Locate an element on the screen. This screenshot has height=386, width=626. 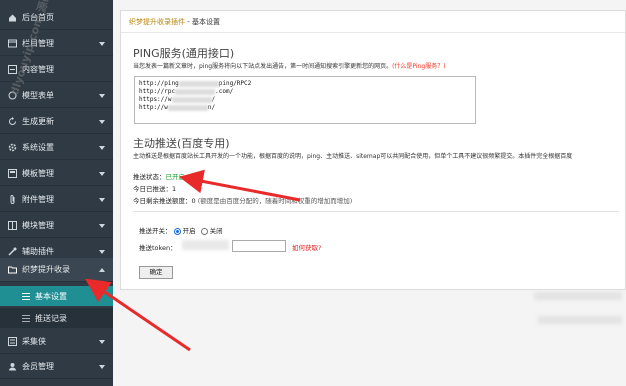
arrow-to-push-status is located at coordinates (240, 185).